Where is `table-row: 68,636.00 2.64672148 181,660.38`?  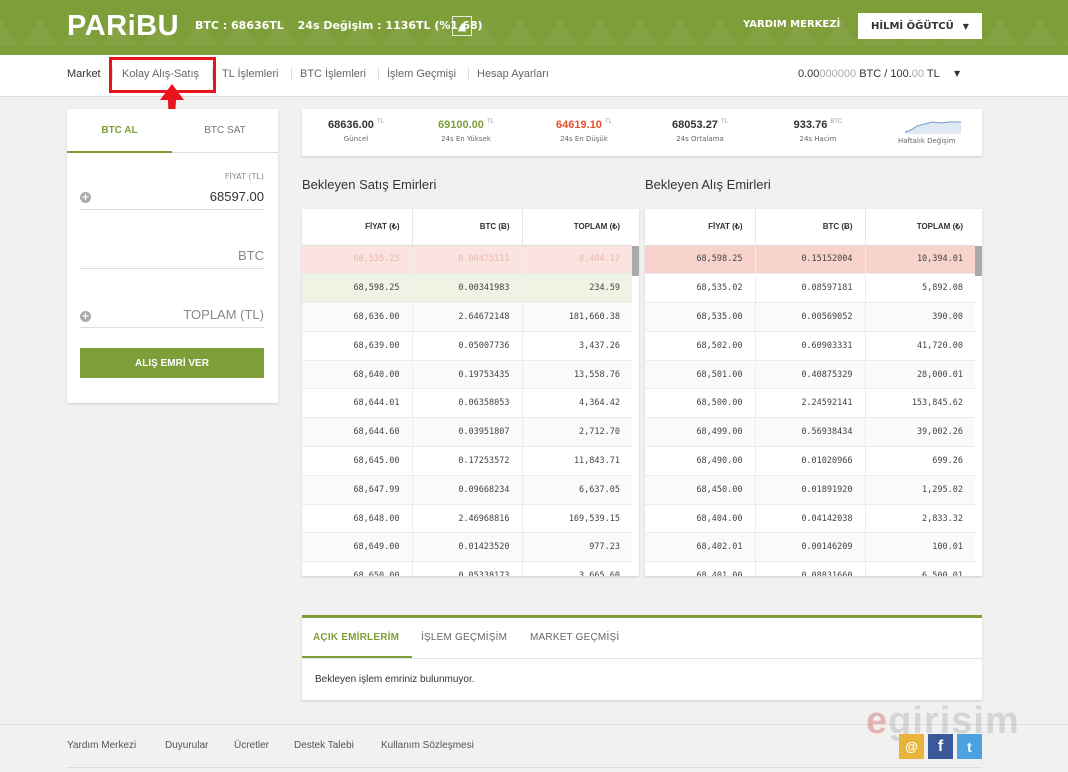 table-row: 68,636.00 2.64672148 181,660.38 is located at coordinates (467, 317).